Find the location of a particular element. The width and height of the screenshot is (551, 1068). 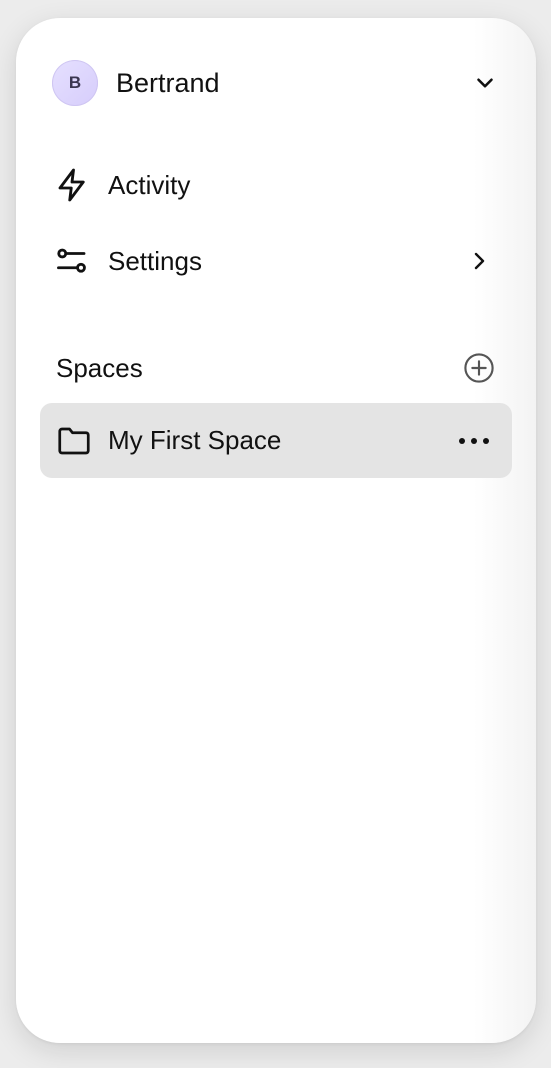

space-item-label: My First Space is located at coordinates (195, 440).